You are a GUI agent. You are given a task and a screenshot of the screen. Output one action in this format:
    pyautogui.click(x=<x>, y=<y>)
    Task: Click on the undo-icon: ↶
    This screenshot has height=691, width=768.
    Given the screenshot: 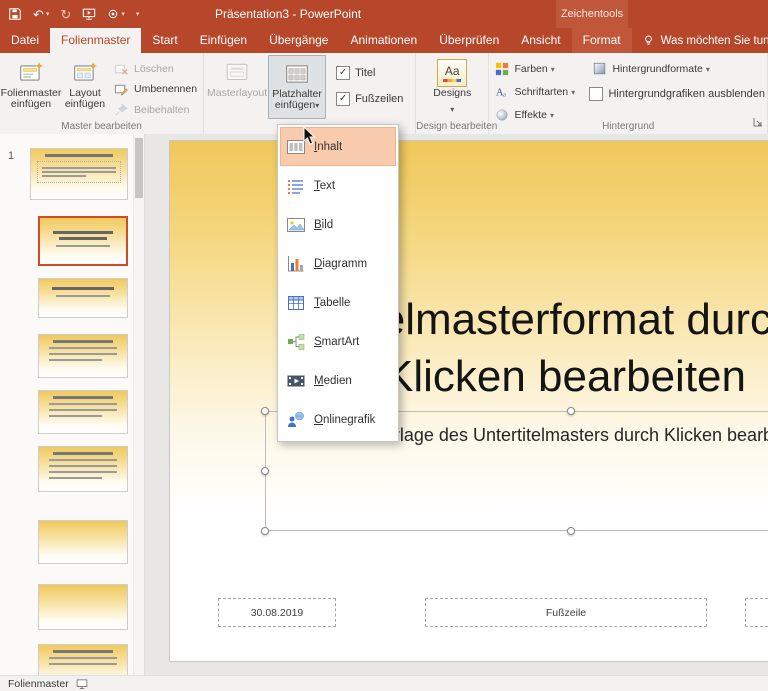 What is the action you would take?
    pyautogui.click(x=38, y=14)
    